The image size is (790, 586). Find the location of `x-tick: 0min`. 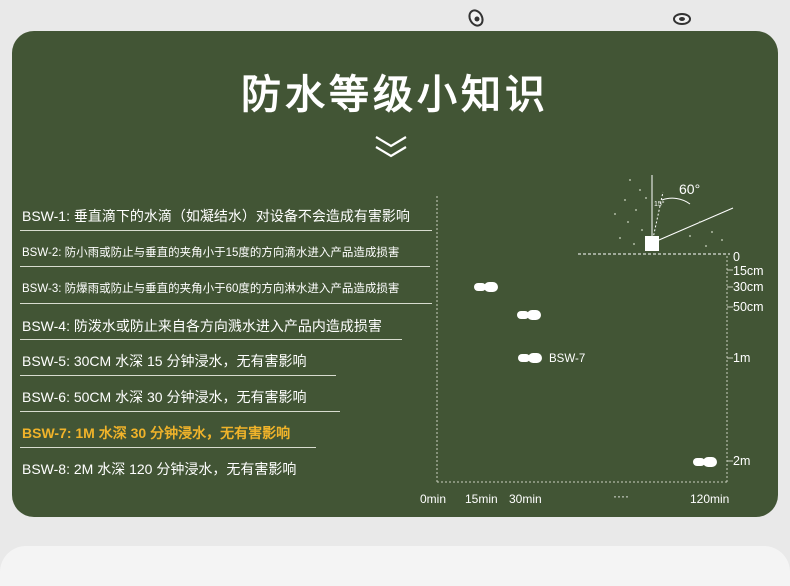

x-tick: 0min is located at coordinates (433, 499).